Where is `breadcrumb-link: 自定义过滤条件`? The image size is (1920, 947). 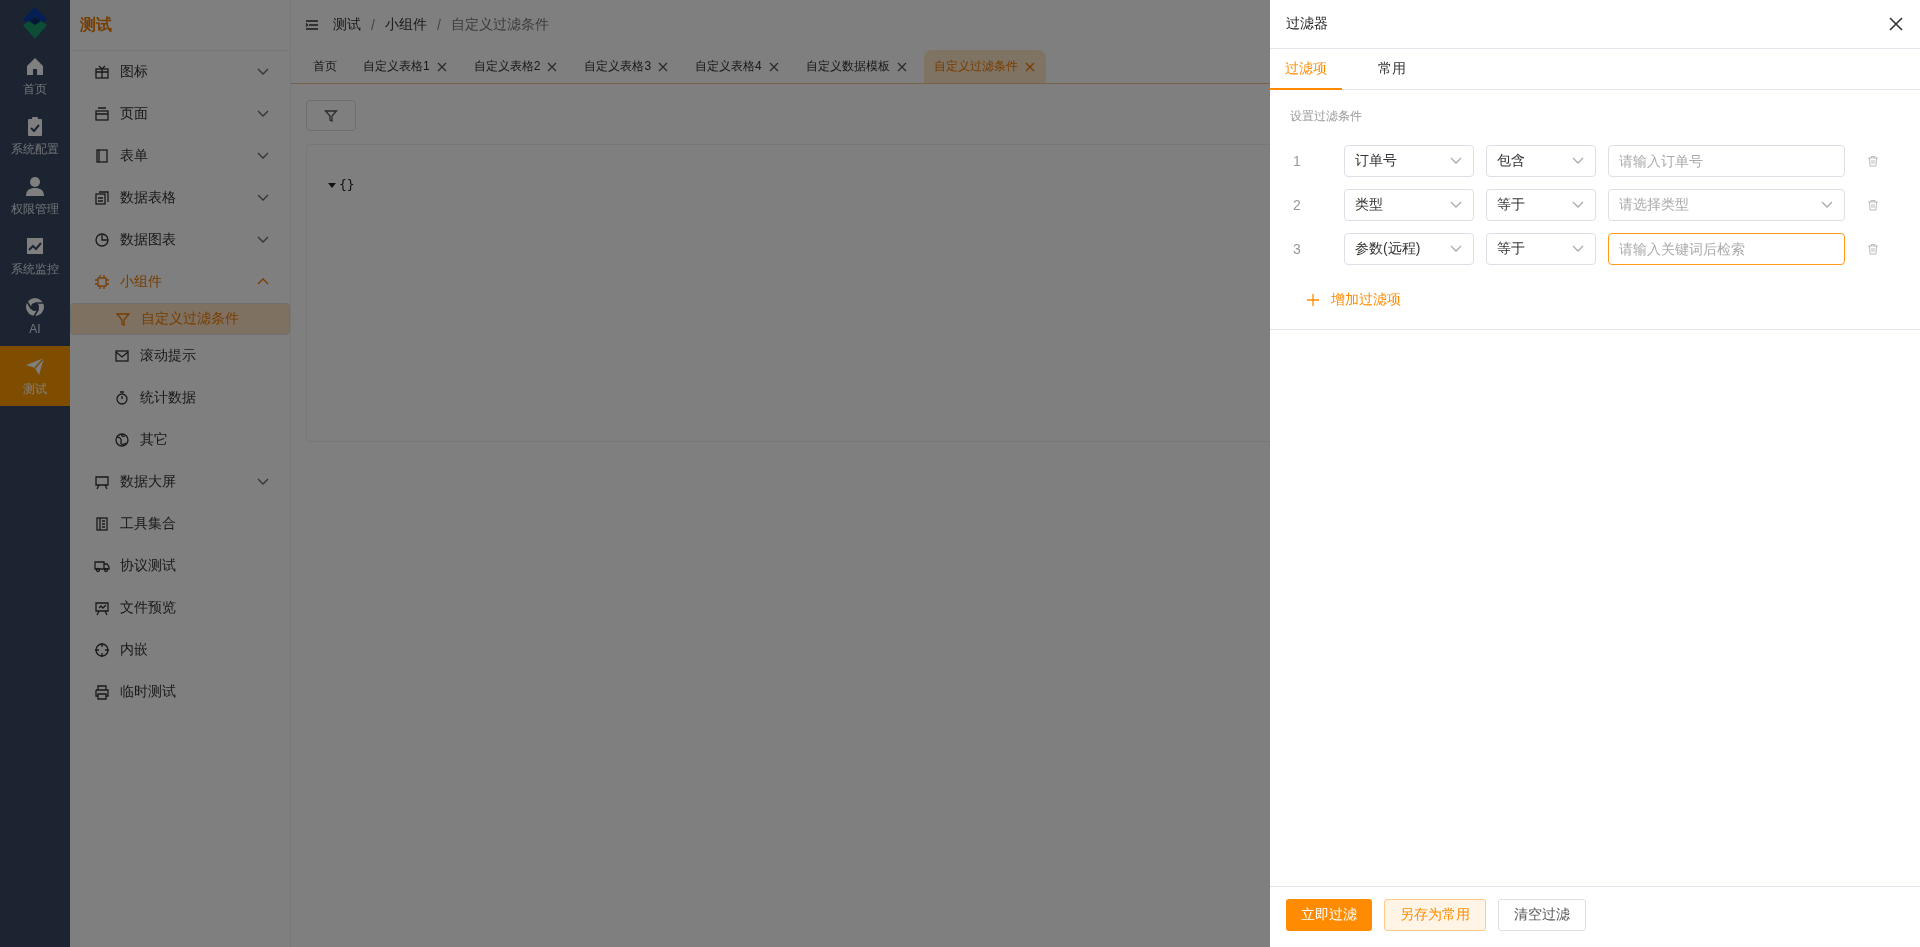 breadcrumb-link: 自定义过滤条件 is located at coordinates (499, 25).